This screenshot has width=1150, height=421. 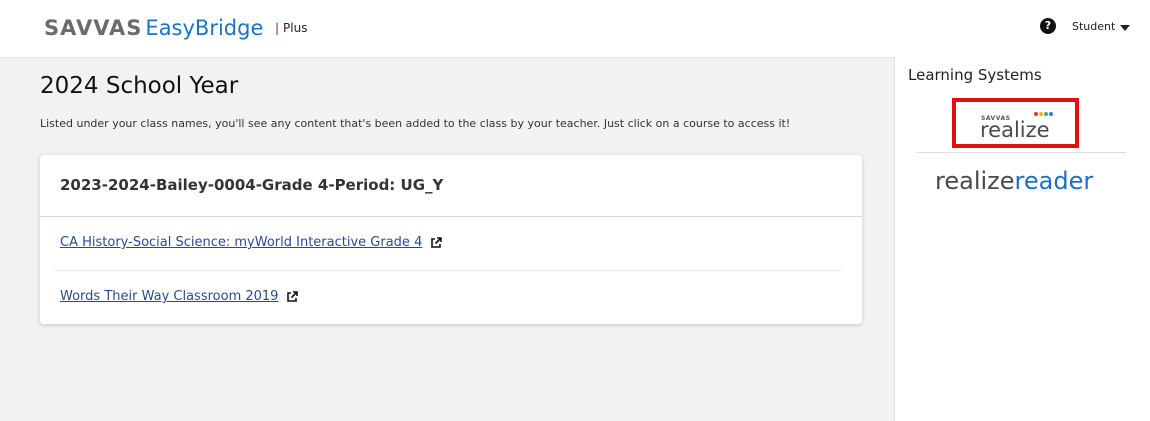 What do you see at coordinates (1048, 26) in the screenshot?
I see `help-icon: ?` at bounding box center [1048, 26].